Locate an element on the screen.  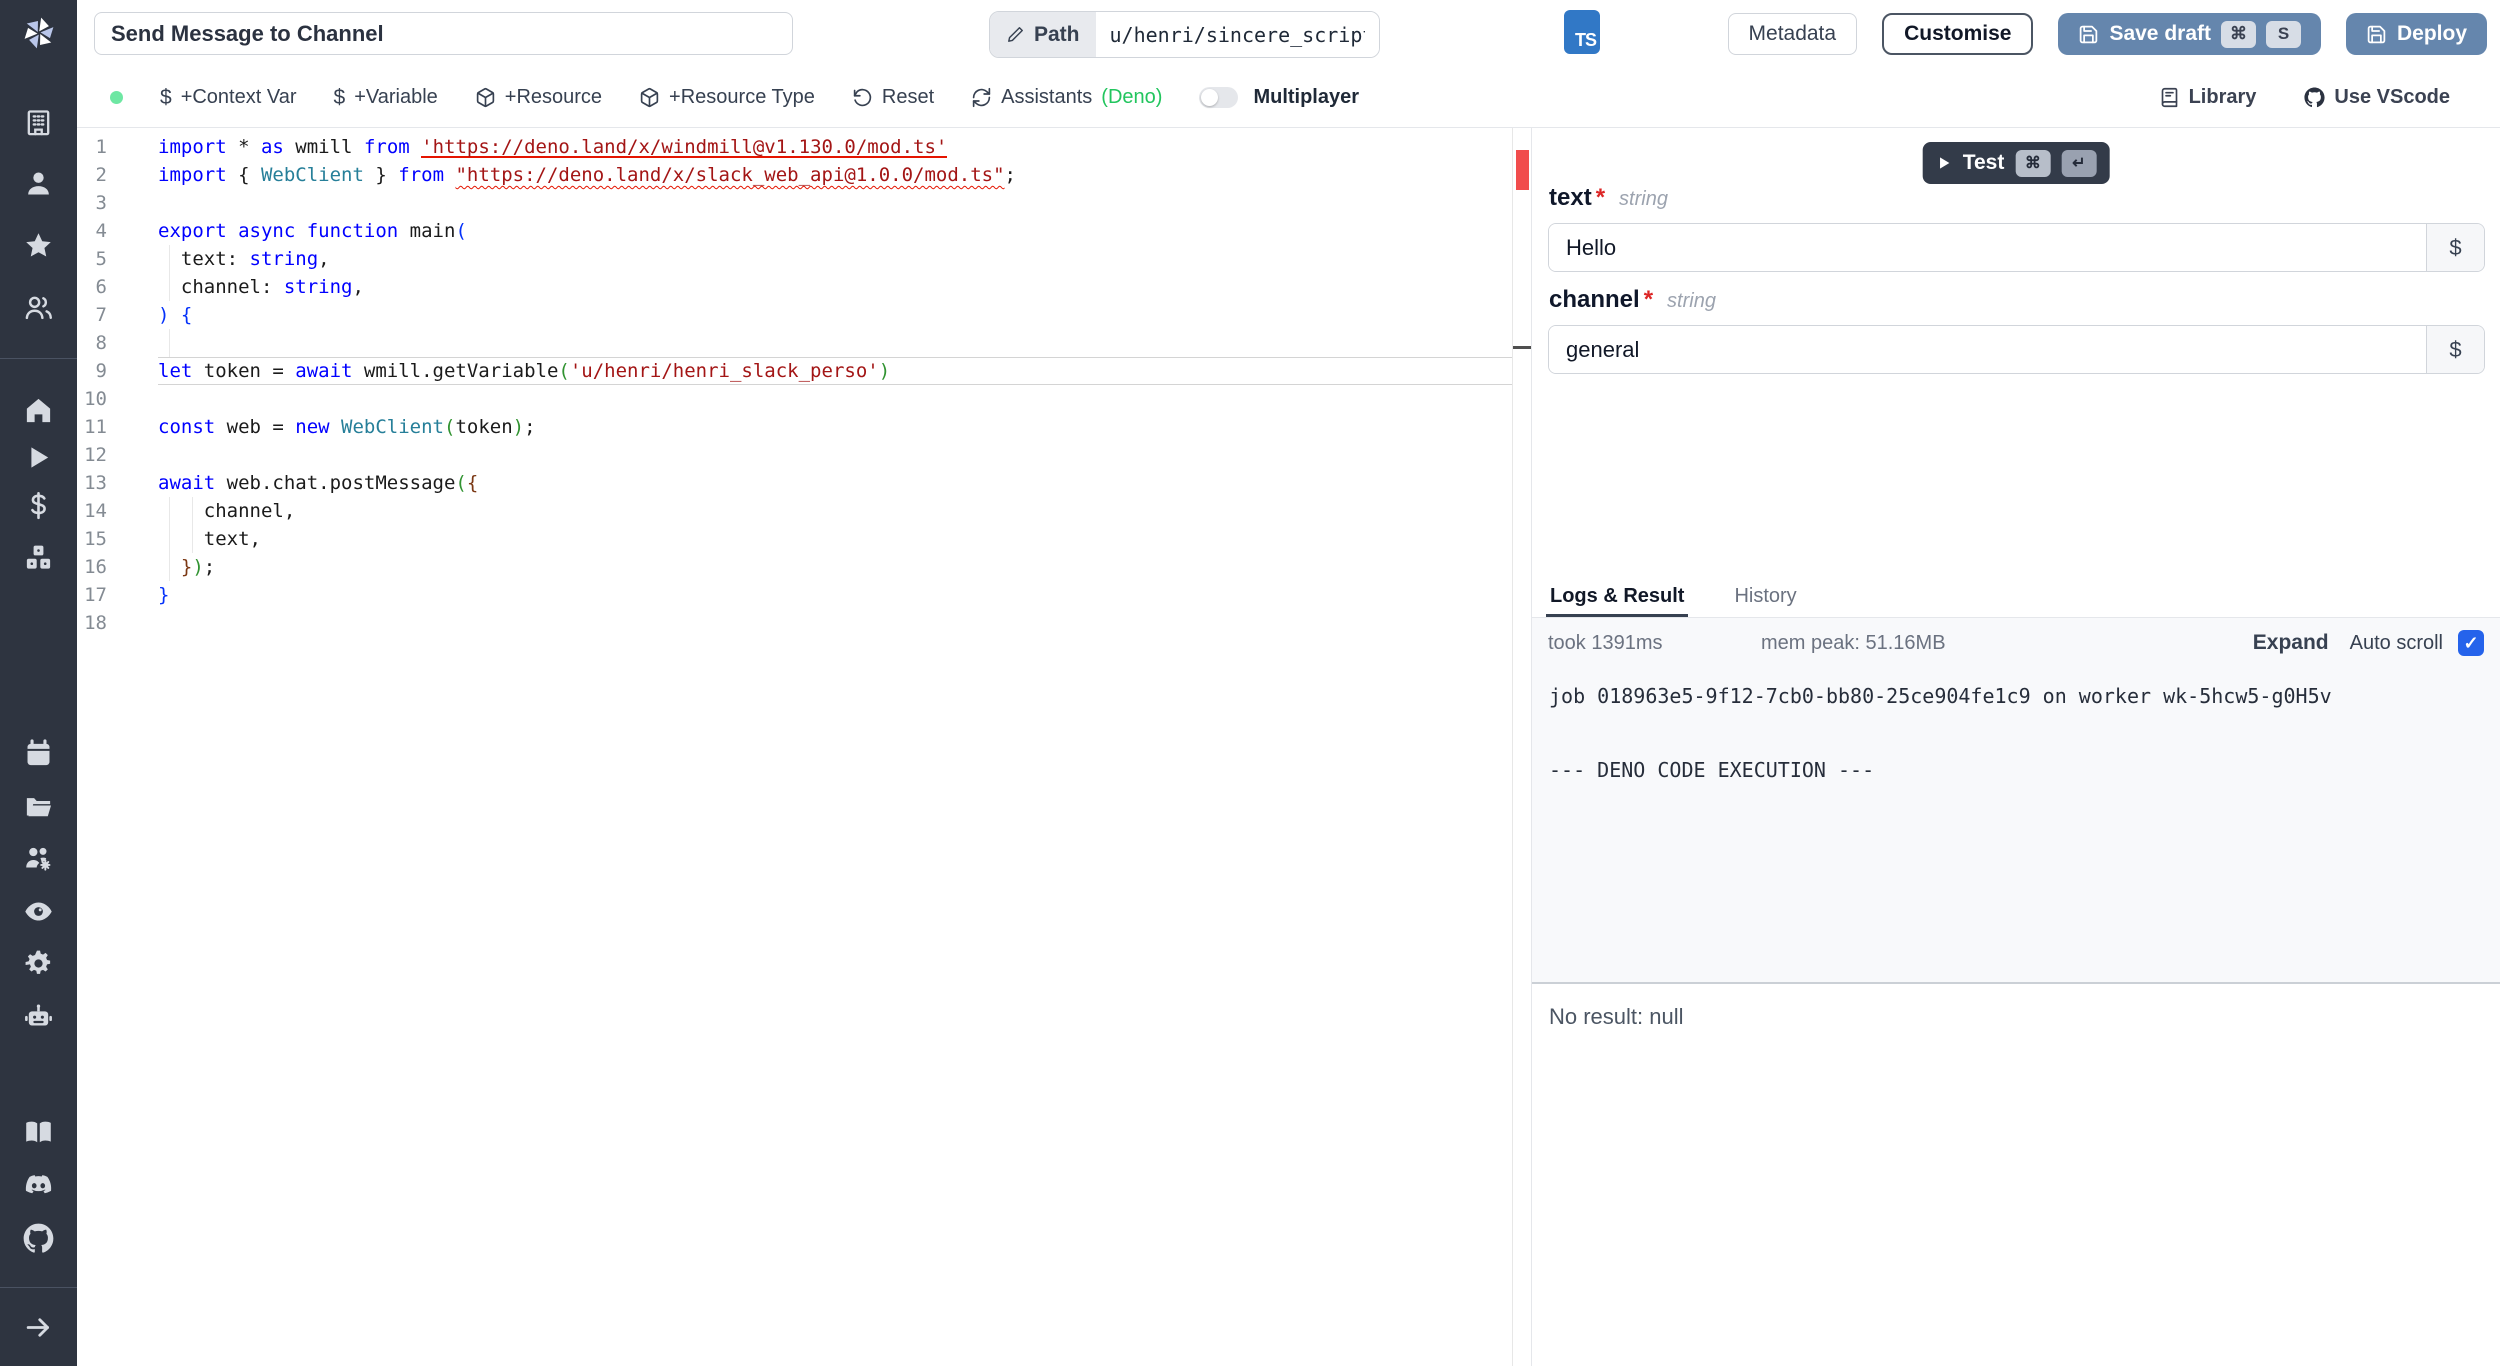
line-number: 7 is located at coordinates (101, 315).